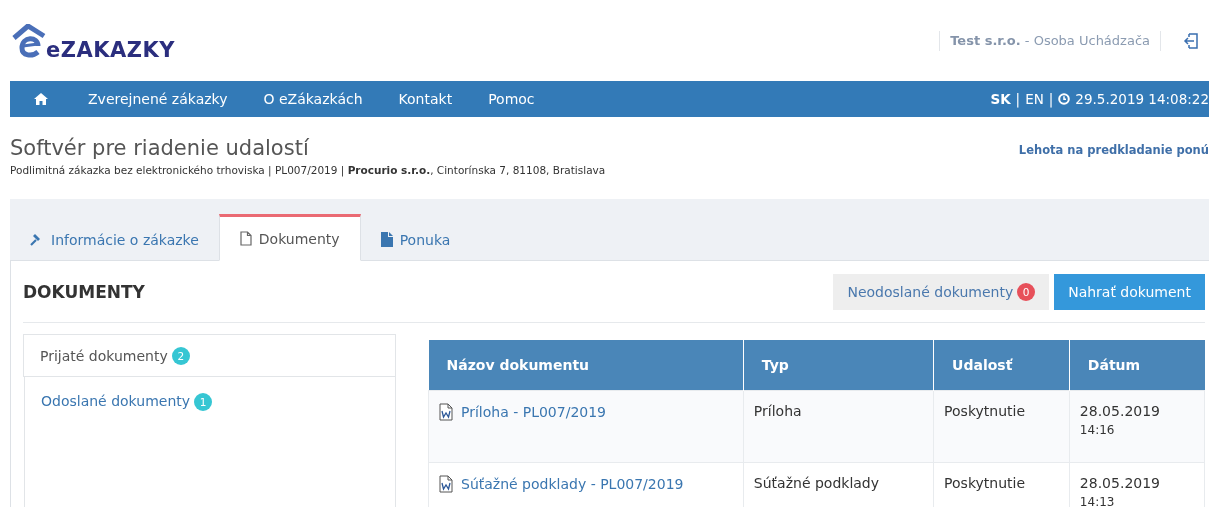  What do you see at coordinates (203, 402) in the screenshot?
I see `count-badge: 1` at bounding box center [203, 402].